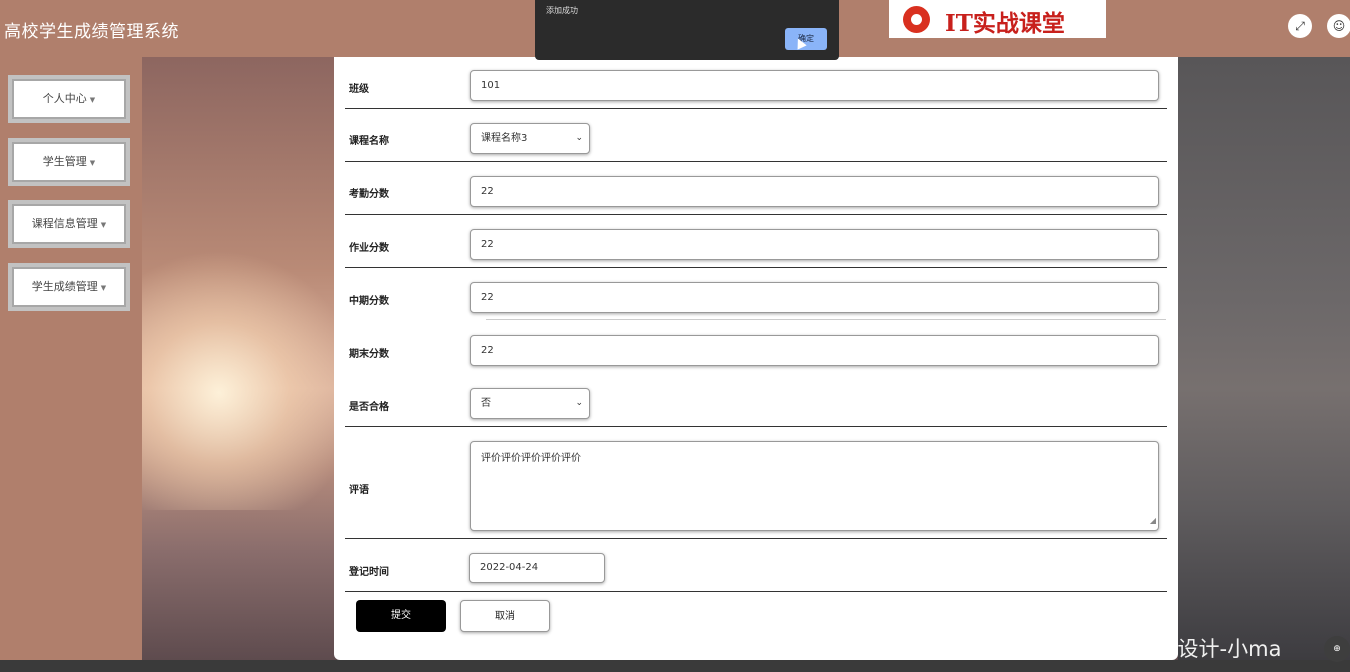 This screenshot has width=1350, height=672. What do you see at coordinates (916, 19) in the screenshot?
I see `logo-circle-icon` at bounding box center [916, 19].